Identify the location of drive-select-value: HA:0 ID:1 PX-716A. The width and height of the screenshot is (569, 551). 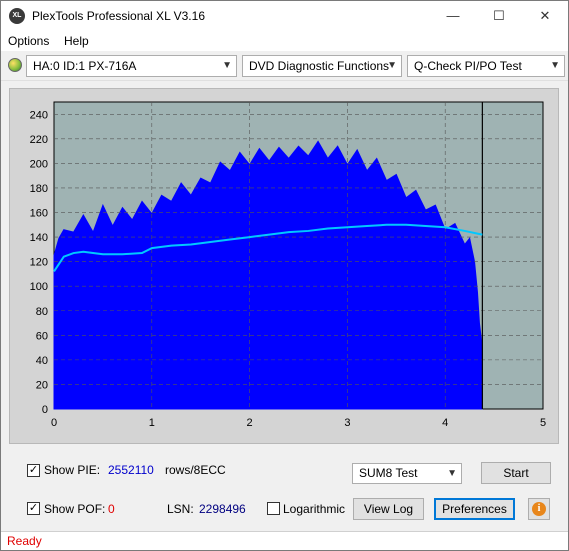
(85, 66).